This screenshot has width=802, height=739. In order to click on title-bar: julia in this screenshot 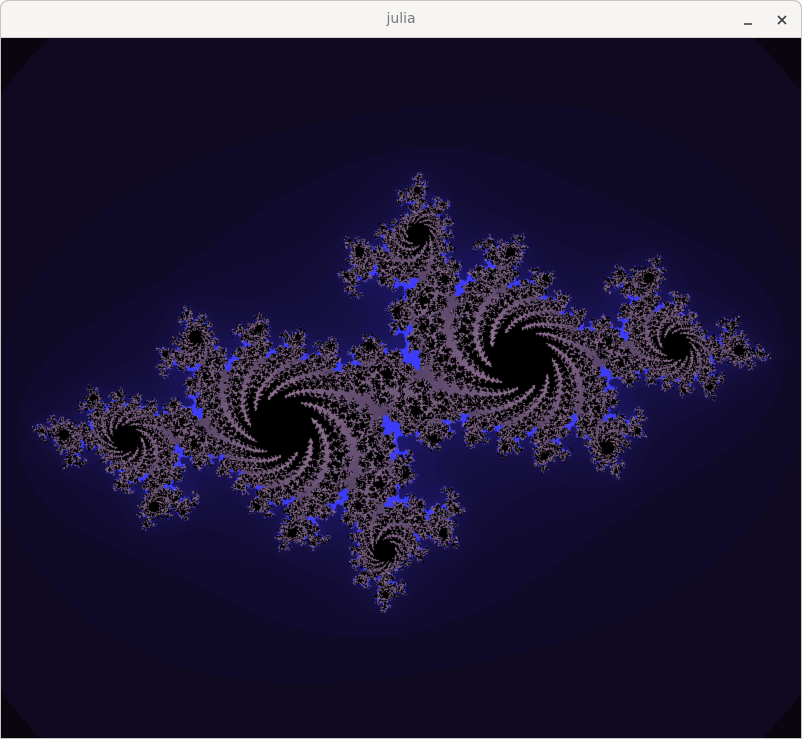, I will do `click(401, 19)`.